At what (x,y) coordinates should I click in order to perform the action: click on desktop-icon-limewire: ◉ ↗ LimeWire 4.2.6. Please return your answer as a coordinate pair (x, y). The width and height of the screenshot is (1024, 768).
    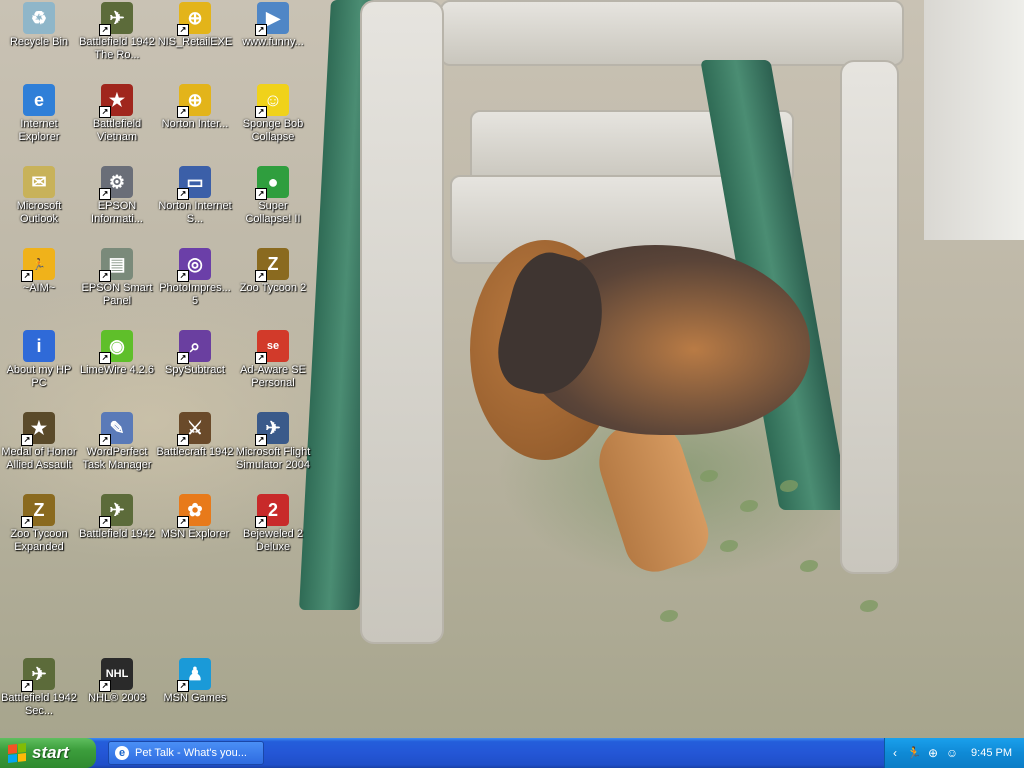
    Looking at the image, I should click on (117, 353).